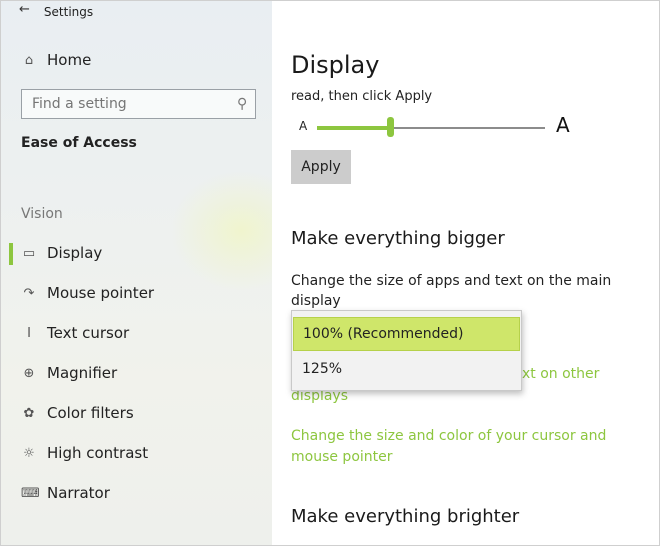 The image size is (660, 546). I want to click on active-indicator, so click(11, 254).